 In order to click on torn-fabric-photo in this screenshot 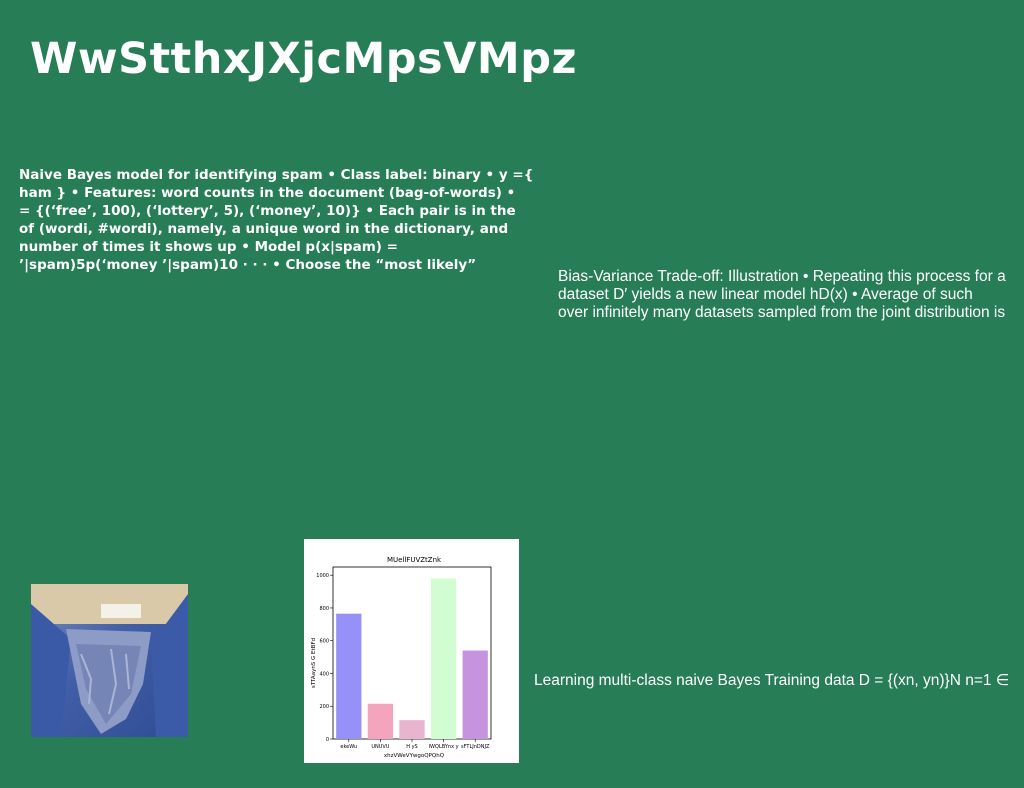, I will do `click(109, 660)`.